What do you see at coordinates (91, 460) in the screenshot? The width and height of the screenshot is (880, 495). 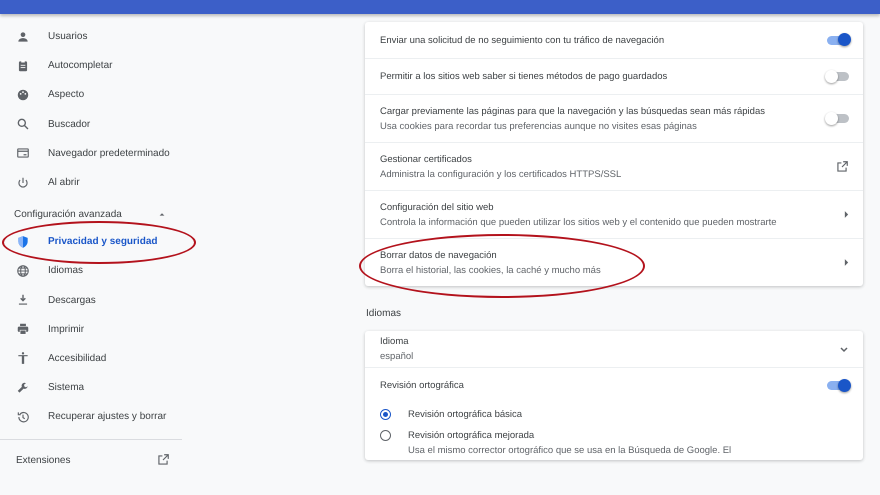 I see `extensions-link: Extensiones` at bounding box center [91, 460].